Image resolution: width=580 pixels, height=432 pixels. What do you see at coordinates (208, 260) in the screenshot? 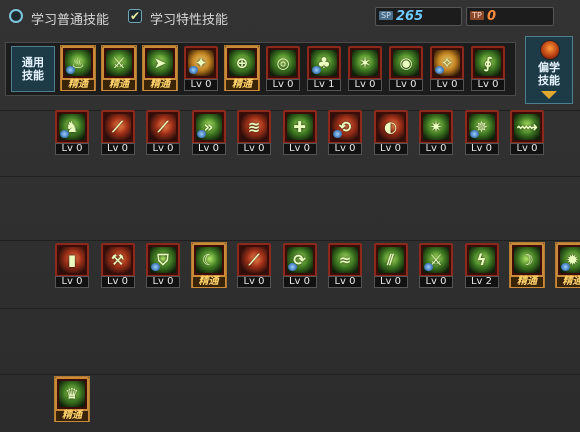
I see `skill-frame: ☾` at bounding box center [208, 260].